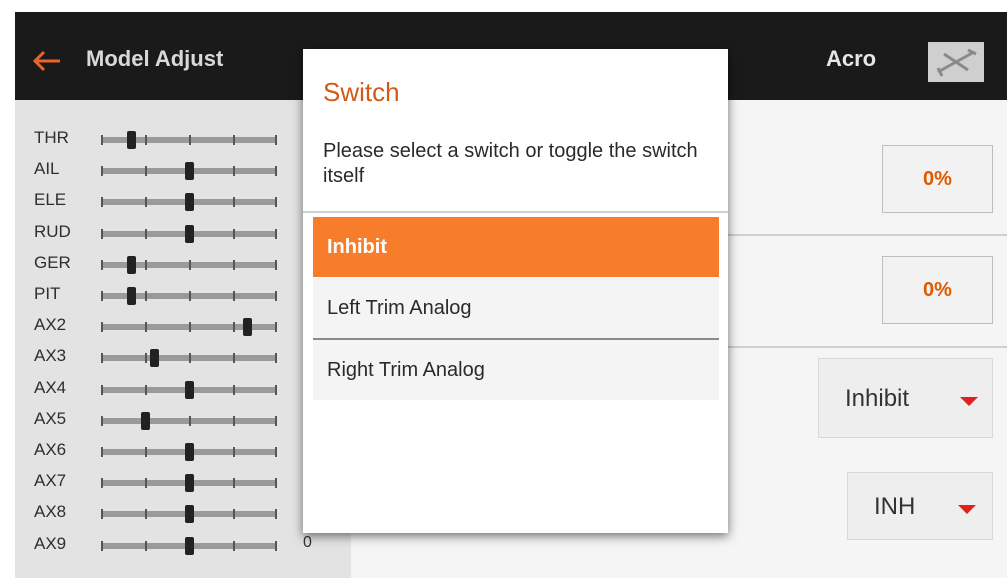 The width and height of the screenshot is (1007, 578). I want to click on option-inhibit: Inhibit, so click(516, 247).